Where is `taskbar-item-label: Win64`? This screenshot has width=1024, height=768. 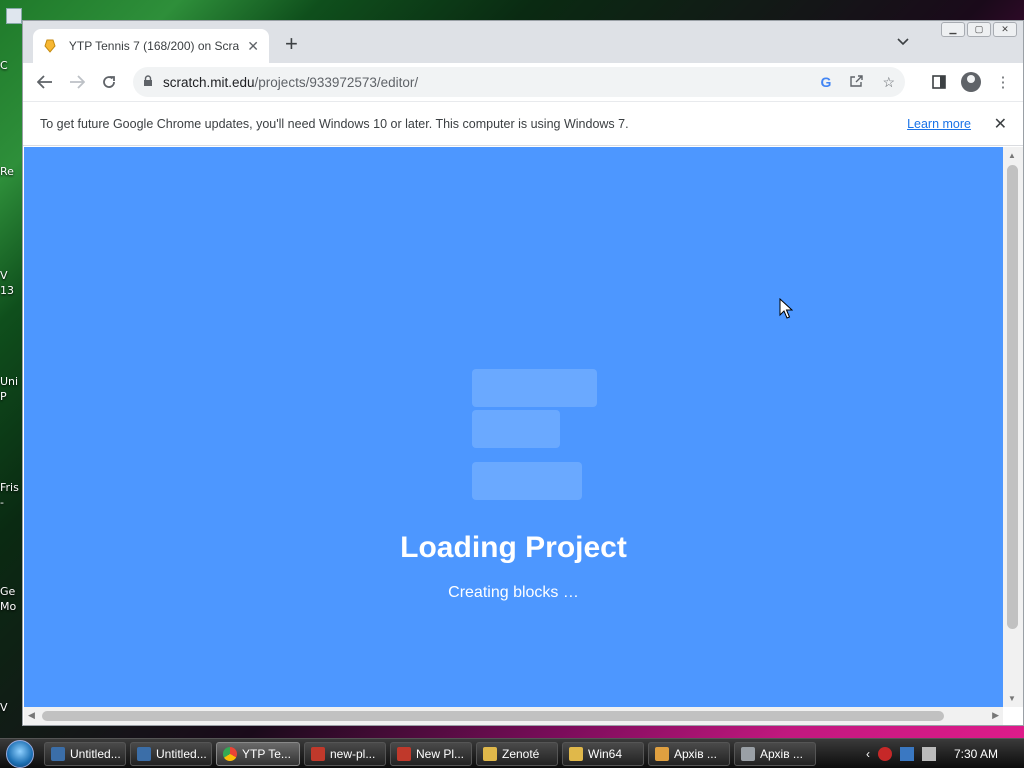
taskbar-item-label: Win64 is located at coordinates (605, 753).